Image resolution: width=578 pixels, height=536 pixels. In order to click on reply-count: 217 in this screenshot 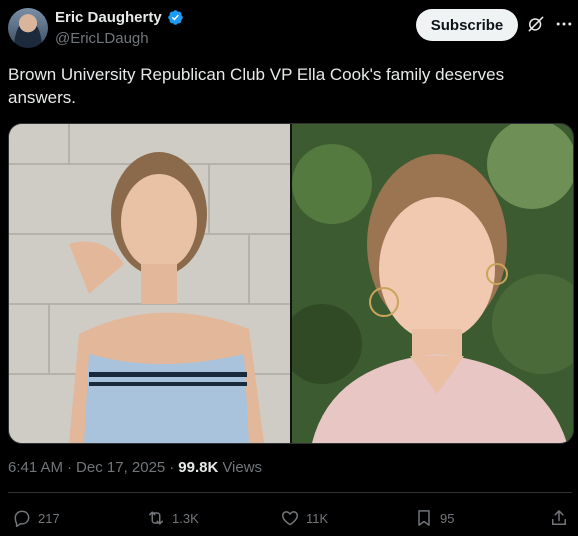, I will do `click(49, 518)`.